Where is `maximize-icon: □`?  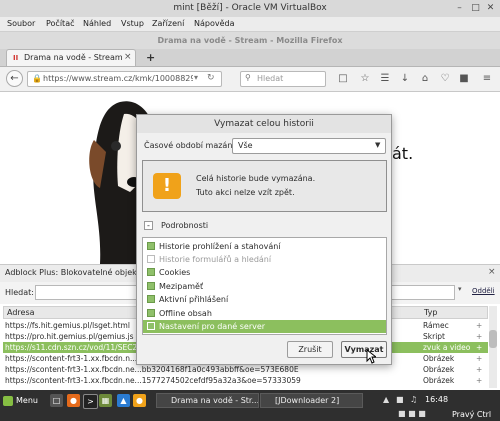
maximize-icon: □ is located at coordinates (475, 8).